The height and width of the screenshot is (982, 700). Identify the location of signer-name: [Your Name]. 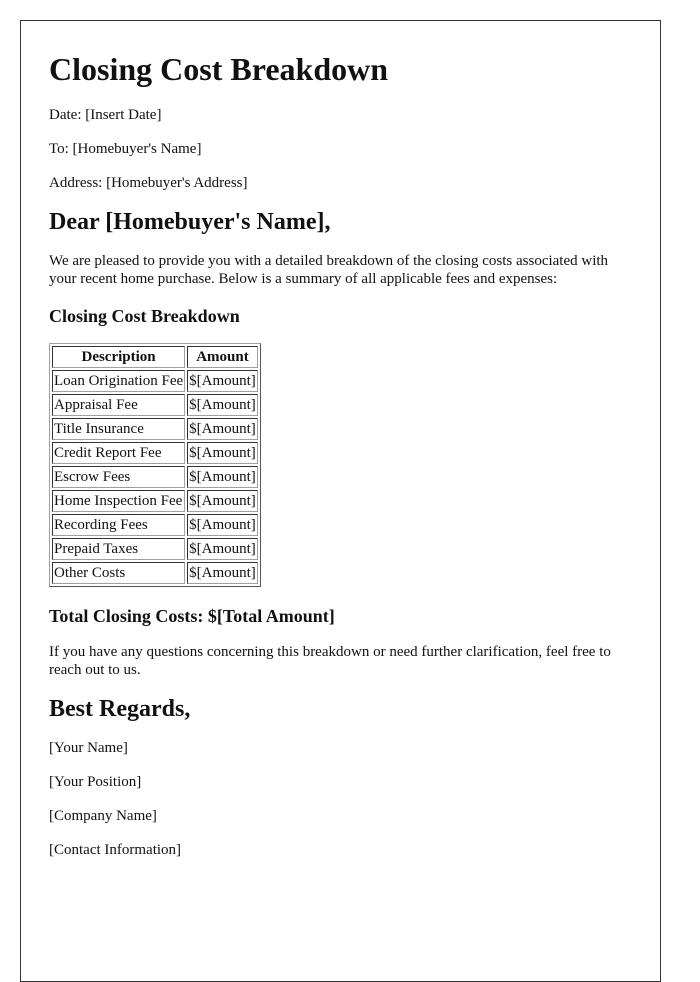
(88, 748).